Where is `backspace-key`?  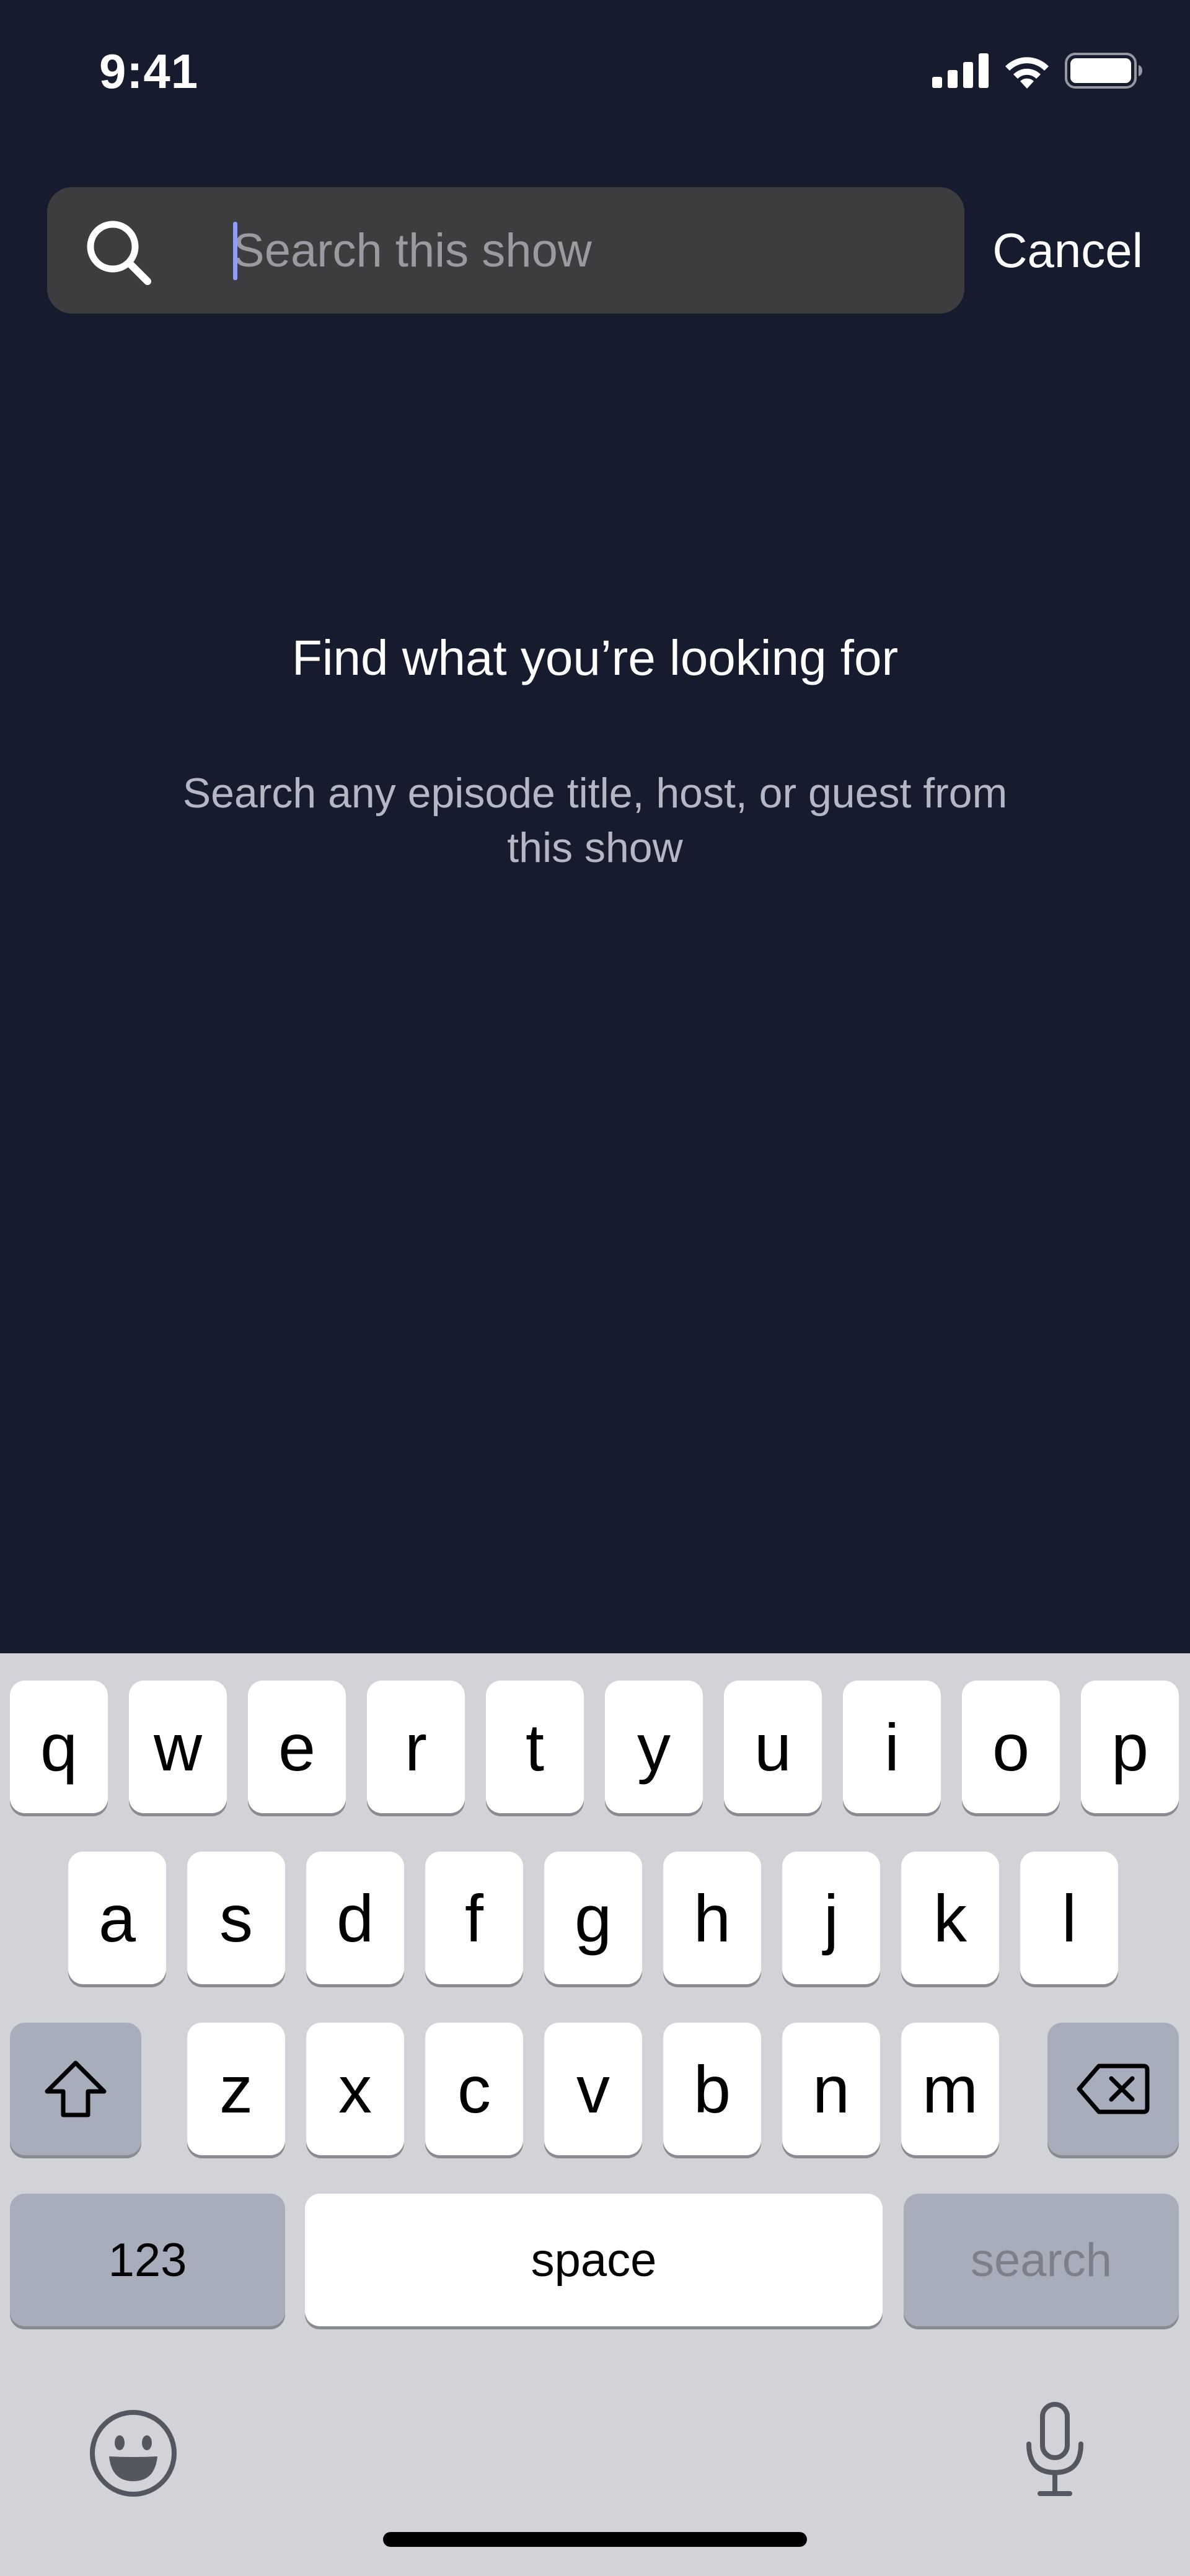
backspace-key is located at coordinates (1113, 2089).